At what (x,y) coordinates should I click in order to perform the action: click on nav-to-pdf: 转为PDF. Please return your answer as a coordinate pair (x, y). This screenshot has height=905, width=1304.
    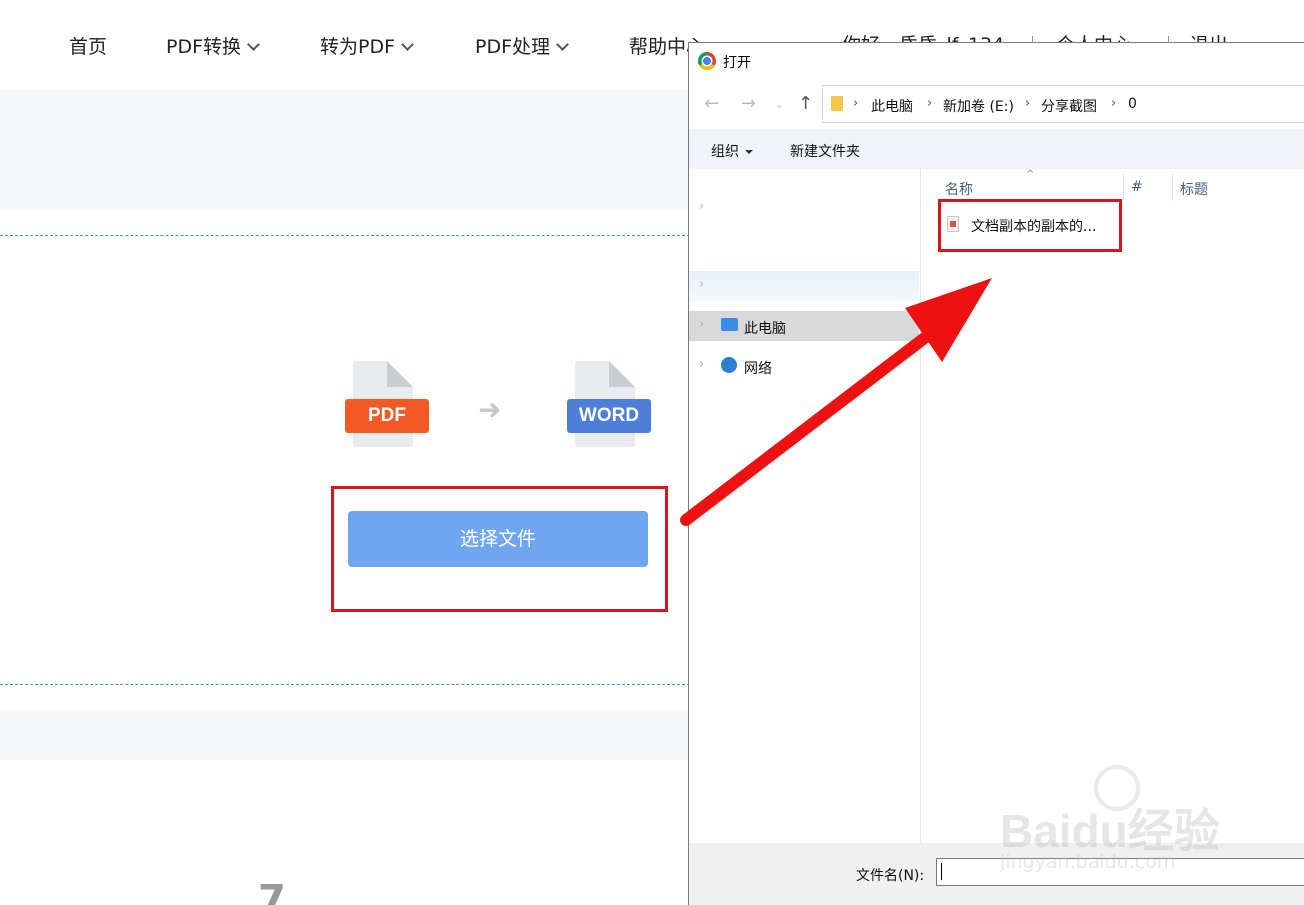
    Looking at the image, I should click on (367, 45).